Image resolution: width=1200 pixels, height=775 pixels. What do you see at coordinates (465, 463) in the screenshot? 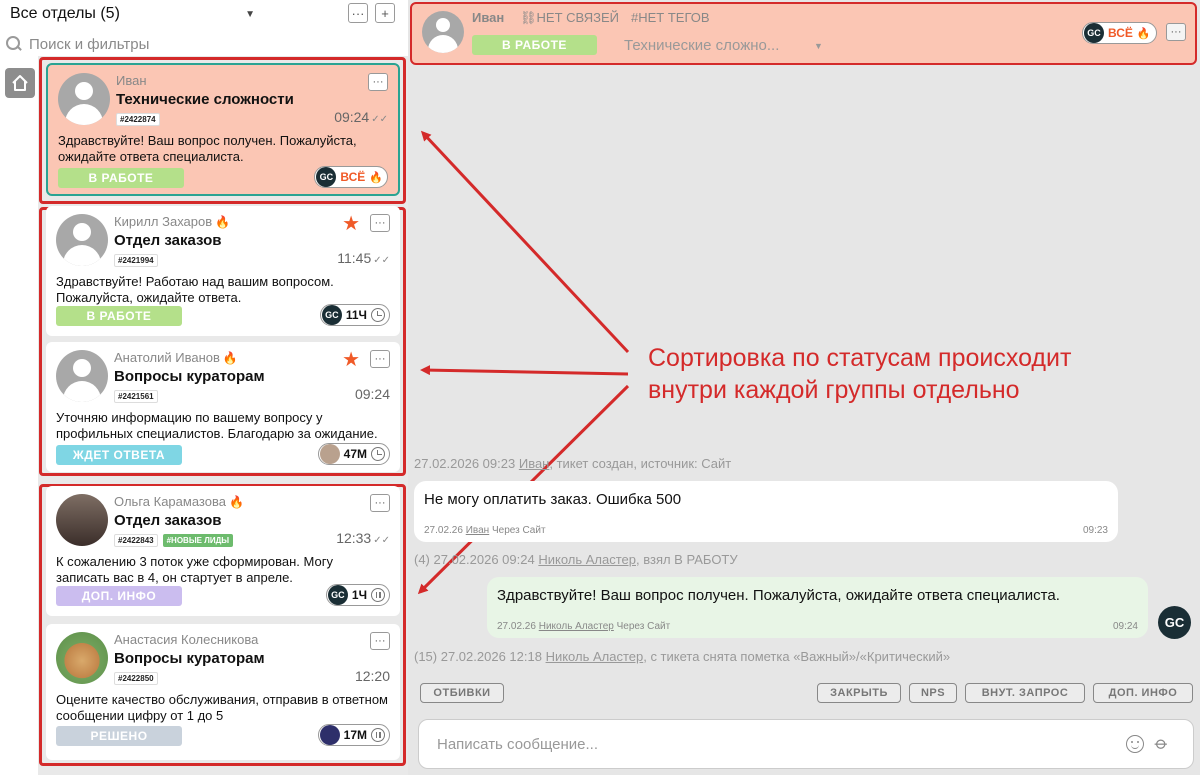
I see `event-time: 27.02.2026 09:23` at bounding box center [465, 463].